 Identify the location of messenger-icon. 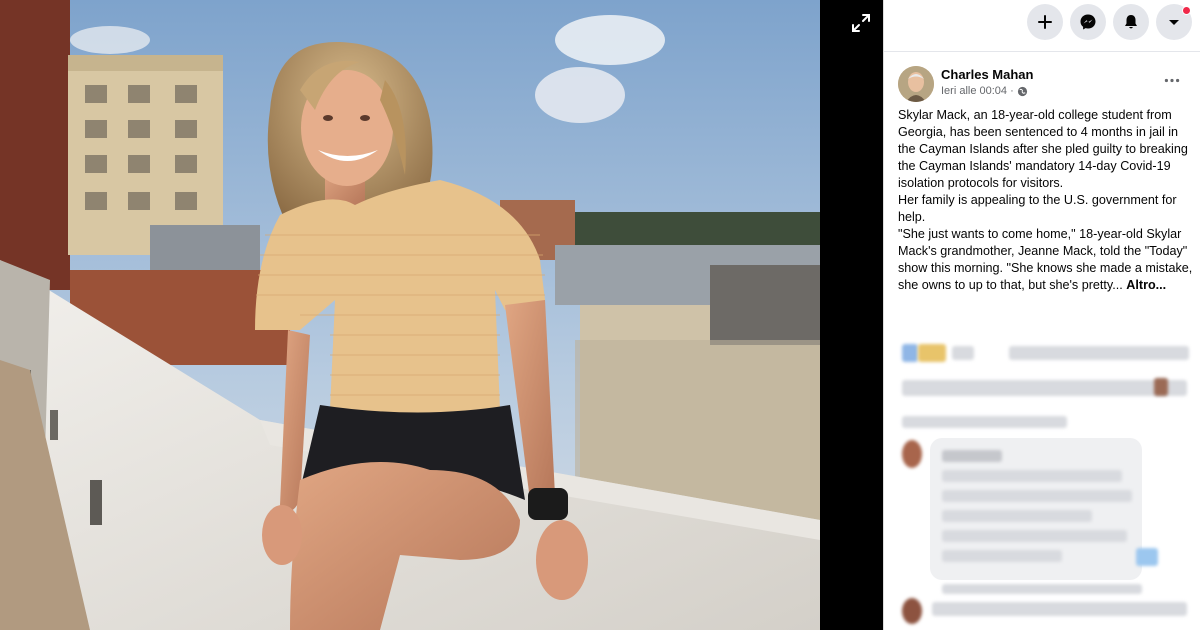
(1088, 22).